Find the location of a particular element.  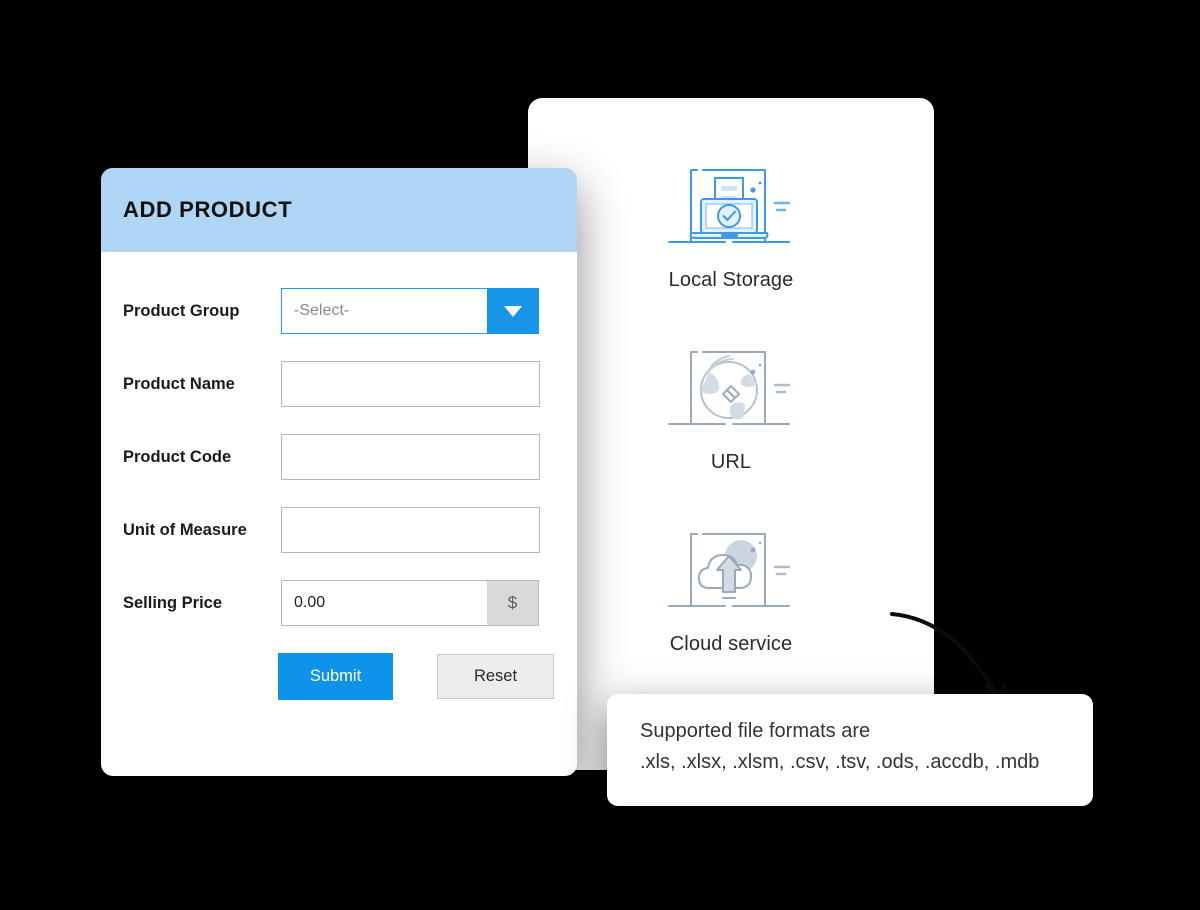

selling-price-field-shell: $ is located at coordinates (410, 603).